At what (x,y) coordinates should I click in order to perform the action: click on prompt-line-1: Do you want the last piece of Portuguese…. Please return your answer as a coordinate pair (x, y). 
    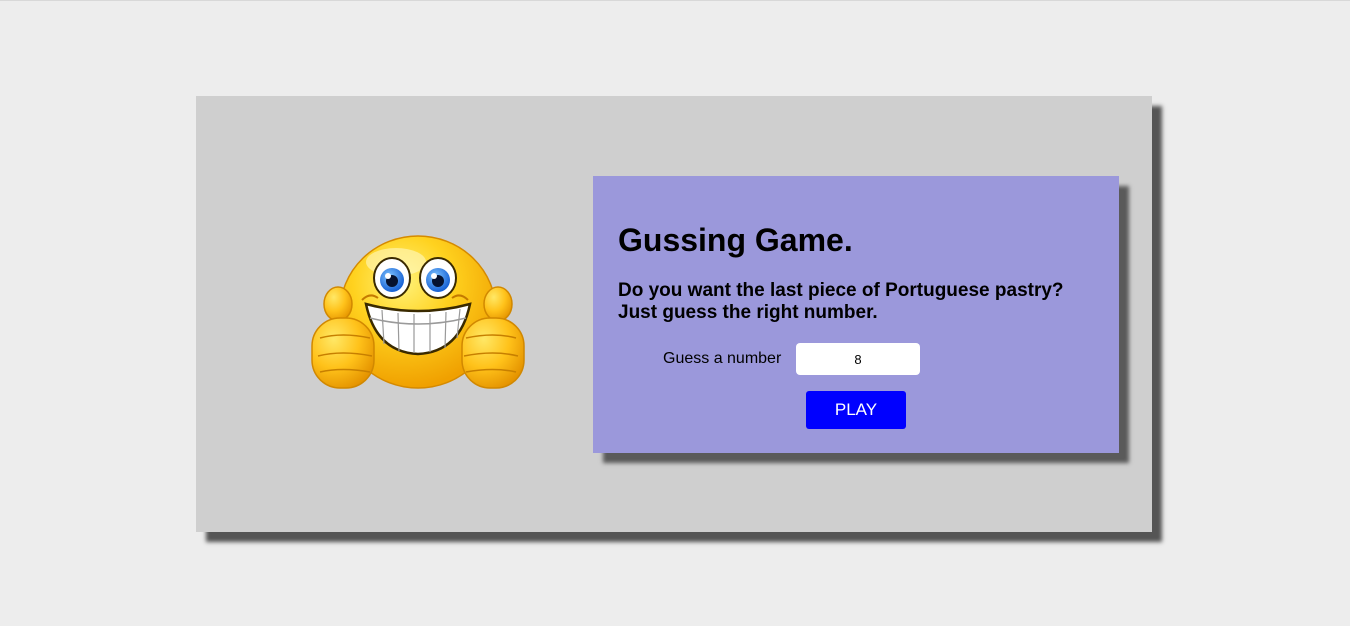
    Looking at the image, I should click on (841, 290).